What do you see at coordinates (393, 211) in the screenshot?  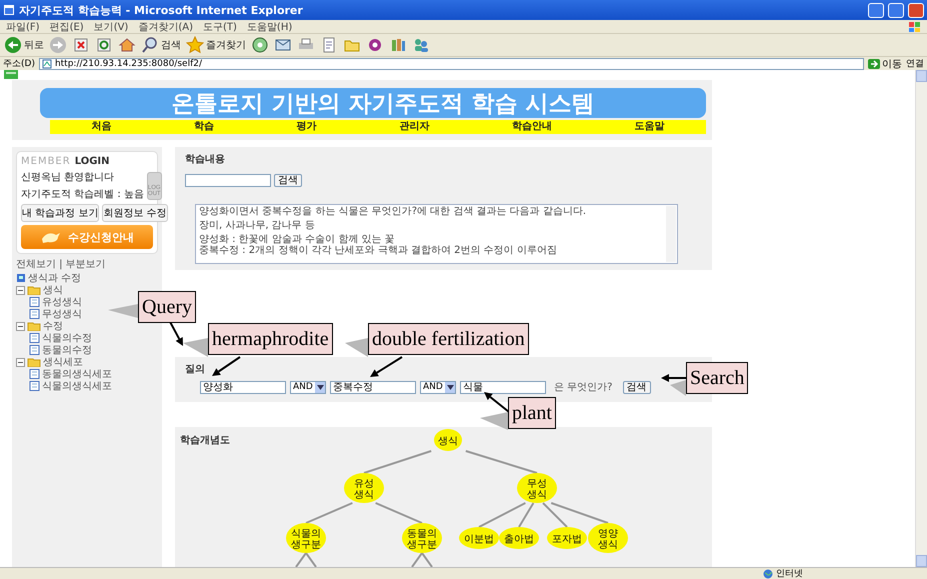 I see `result-text: 양성화이면서 중복수정을 하는 식물은 무엇인가?에 대한 검색 결과는 다음과 같습니다.` at bounding box center [393, 211].